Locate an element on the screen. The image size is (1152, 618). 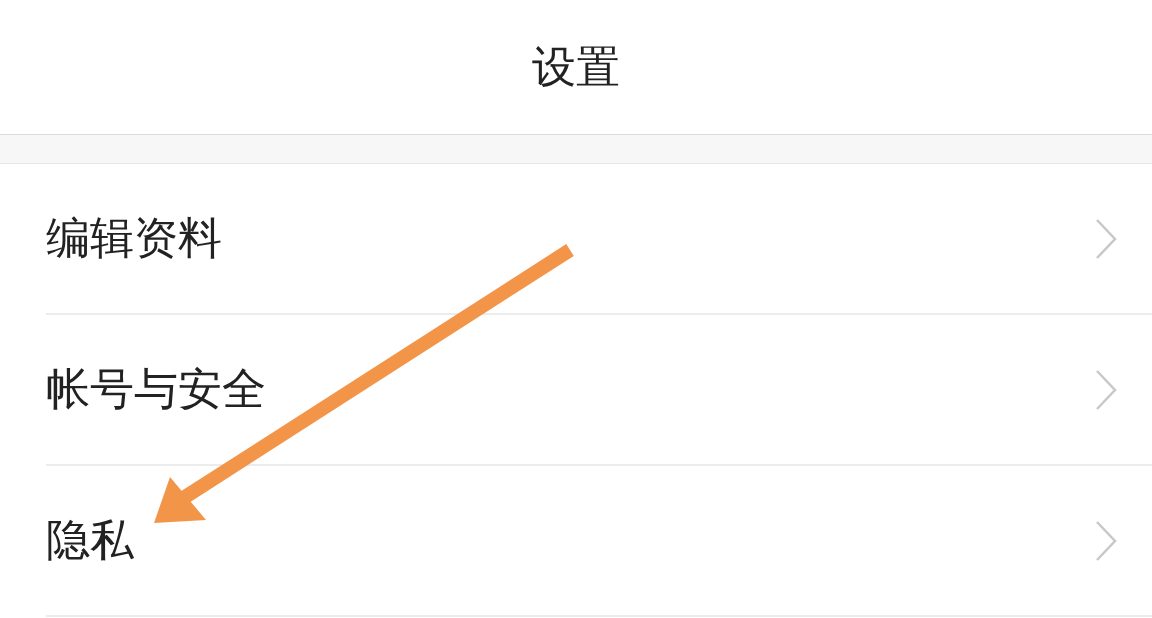
row-label: 编辑资料 is located at coordinates (134, 238).